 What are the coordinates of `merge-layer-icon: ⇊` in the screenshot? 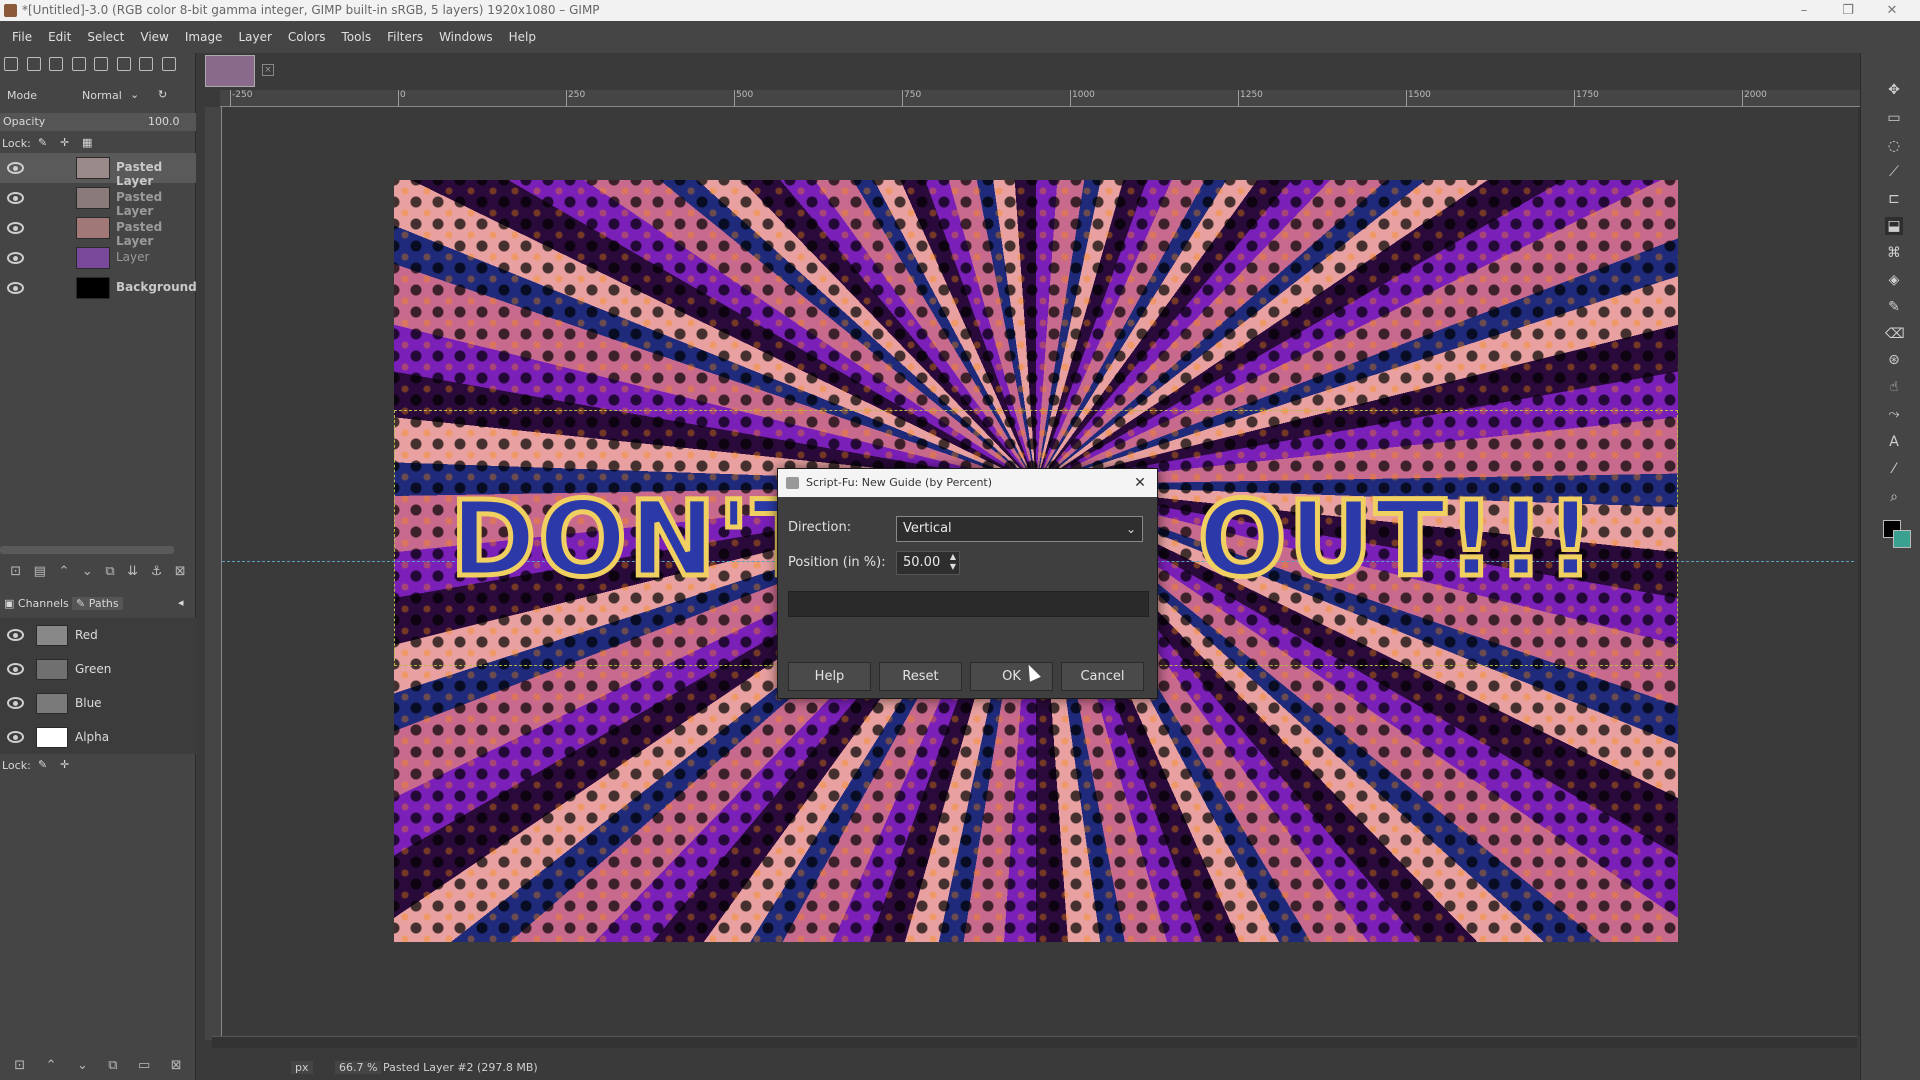 It's located at (132, 571).